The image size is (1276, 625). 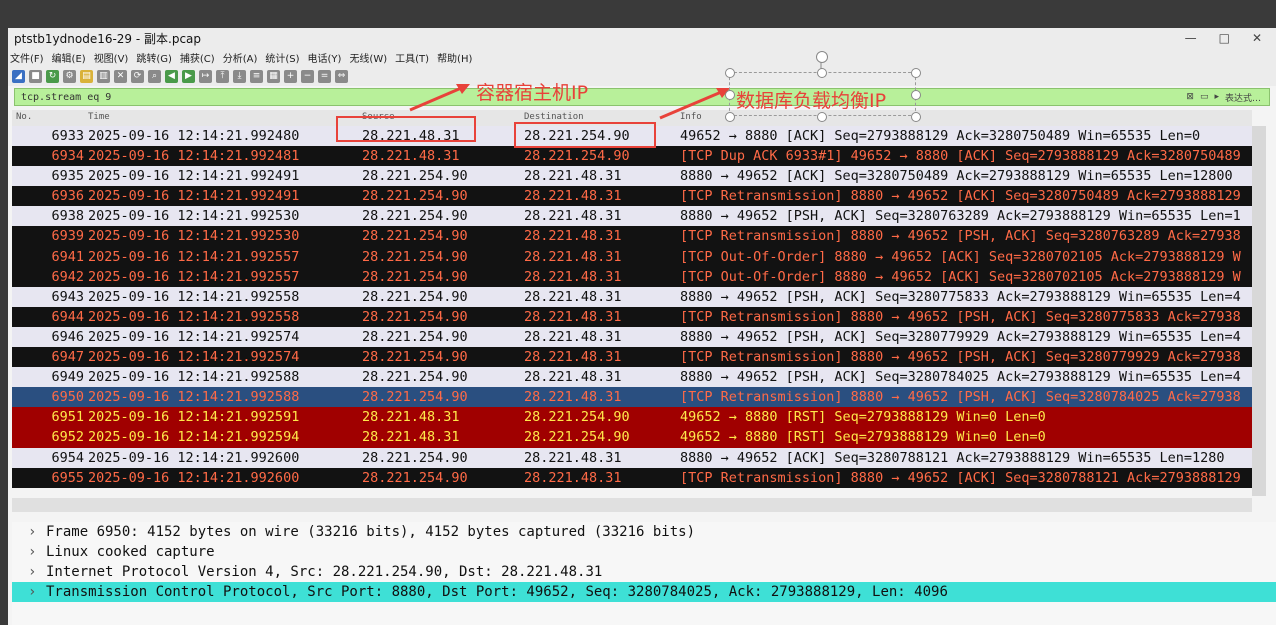 I want to click on resize-handle-mr, so click(x=916, y=95).